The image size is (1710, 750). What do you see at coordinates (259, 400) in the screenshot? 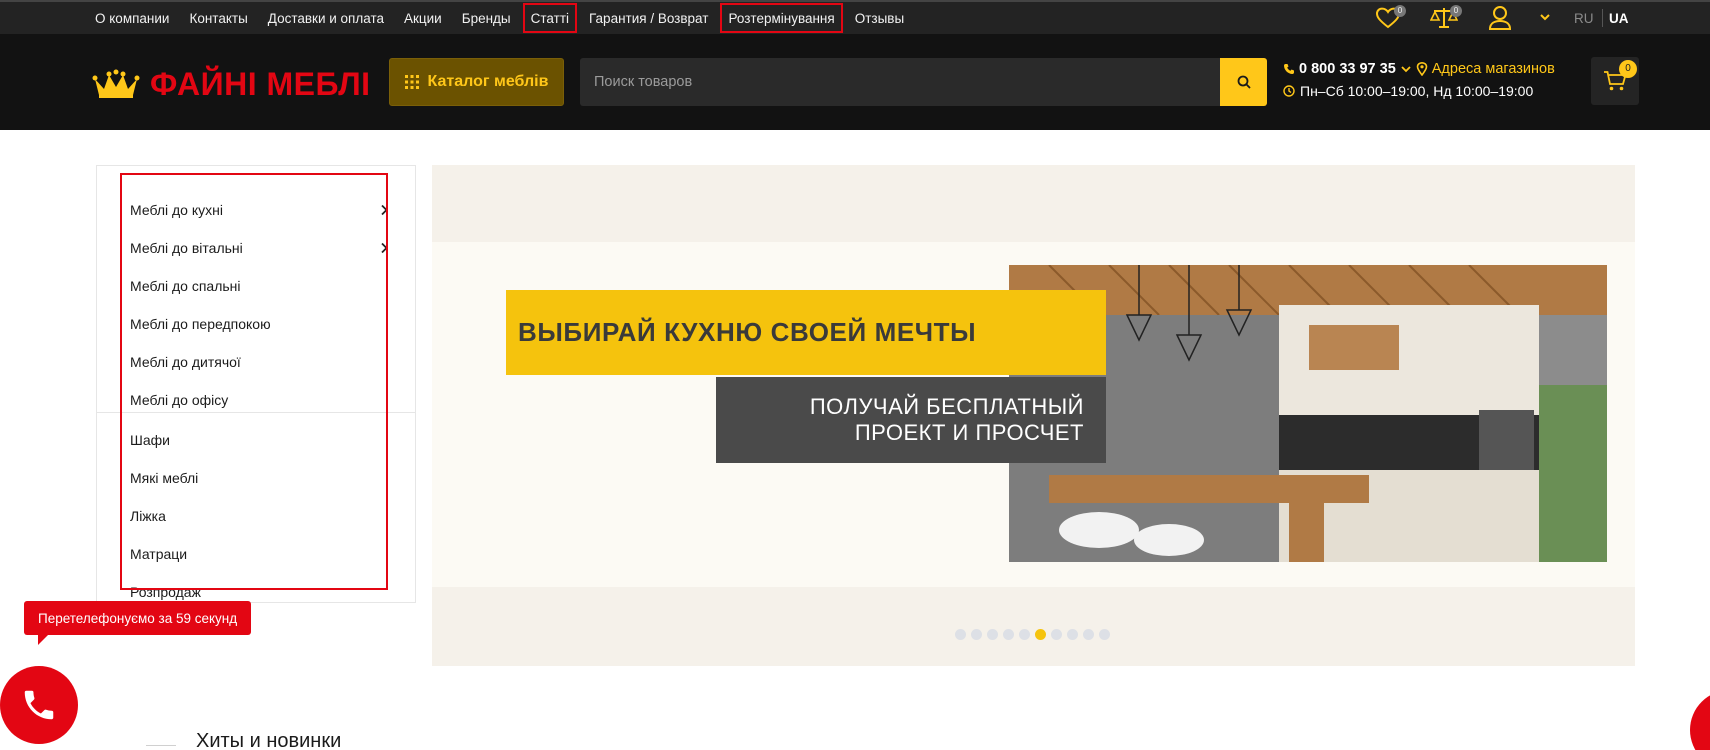
I see `category-item-office: Меблі до офісу` at bounding box center [259, 400].